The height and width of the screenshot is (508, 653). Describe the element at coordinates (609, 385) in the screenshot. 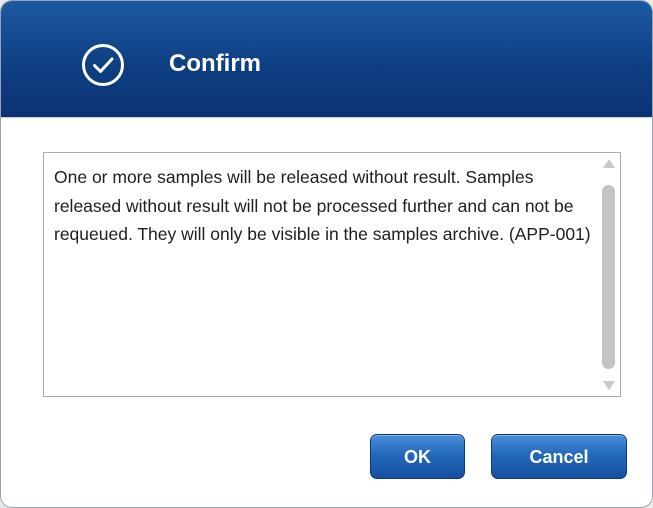

I see `scroll-down-arrow-icon` at that location.